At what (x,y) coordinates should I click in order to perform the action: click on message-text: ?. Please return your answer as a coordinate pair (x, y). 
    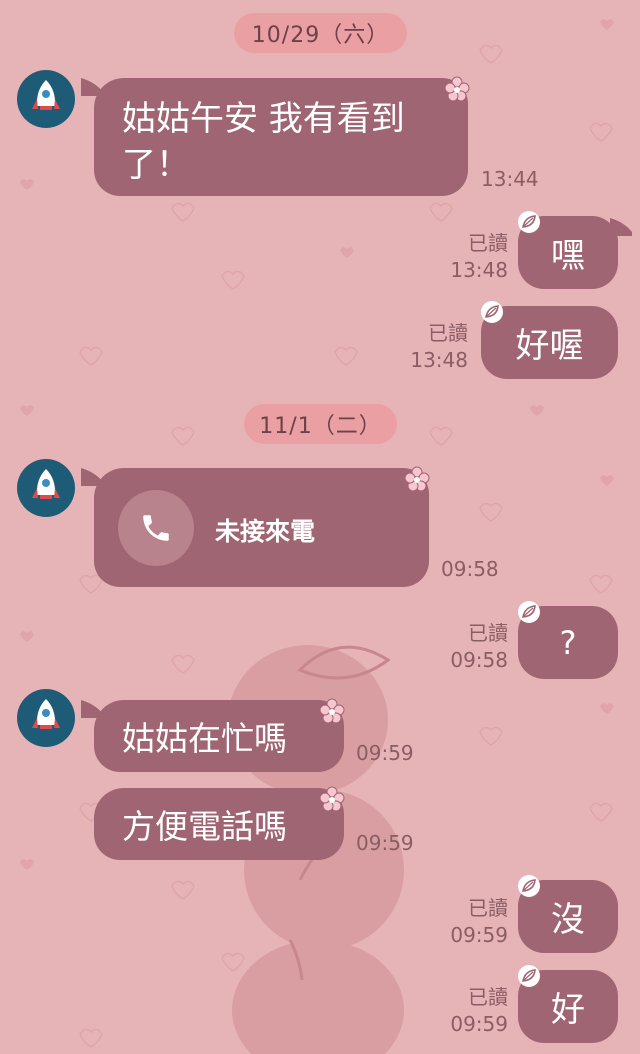
    Looking at the image, I should click on (568, 642).